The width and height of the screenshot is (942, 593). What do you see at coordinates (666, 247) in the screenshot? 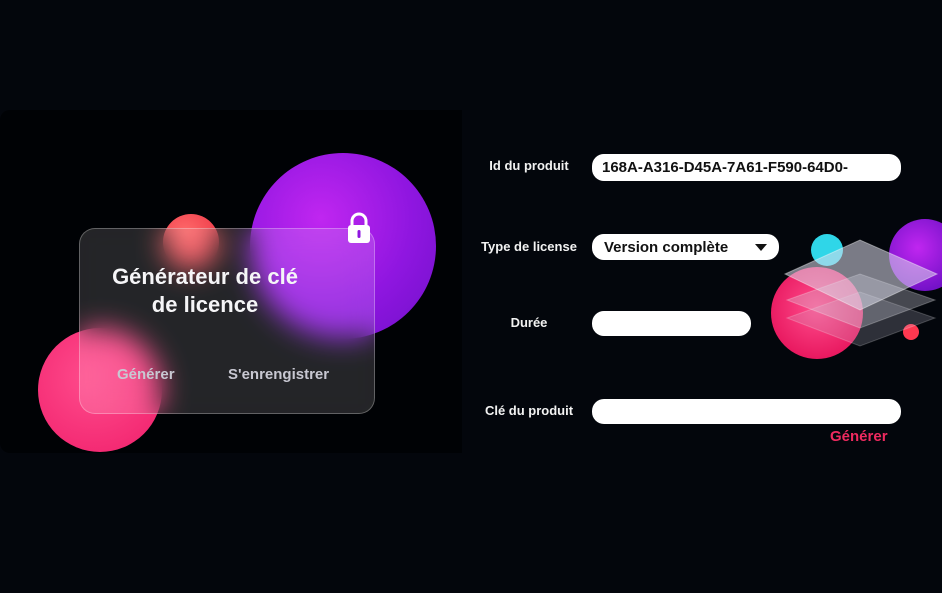
I see `license-type-value: Version complète` at bounding box center [666, 247].